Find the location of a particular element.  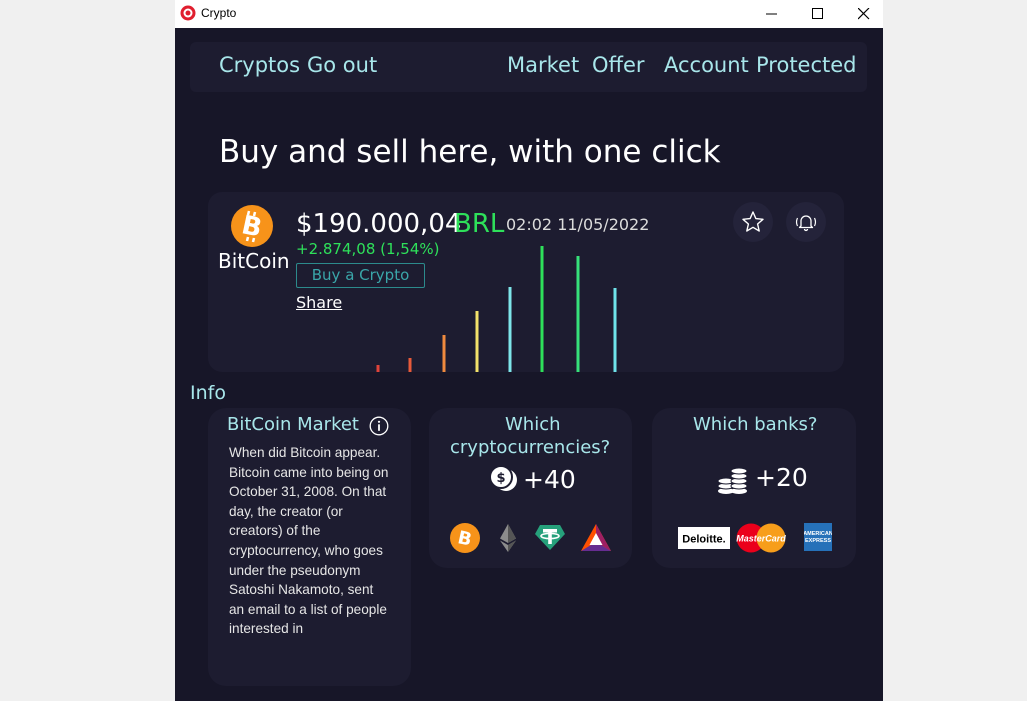

title-bar: Crypto is located at coordinates (529, 14).